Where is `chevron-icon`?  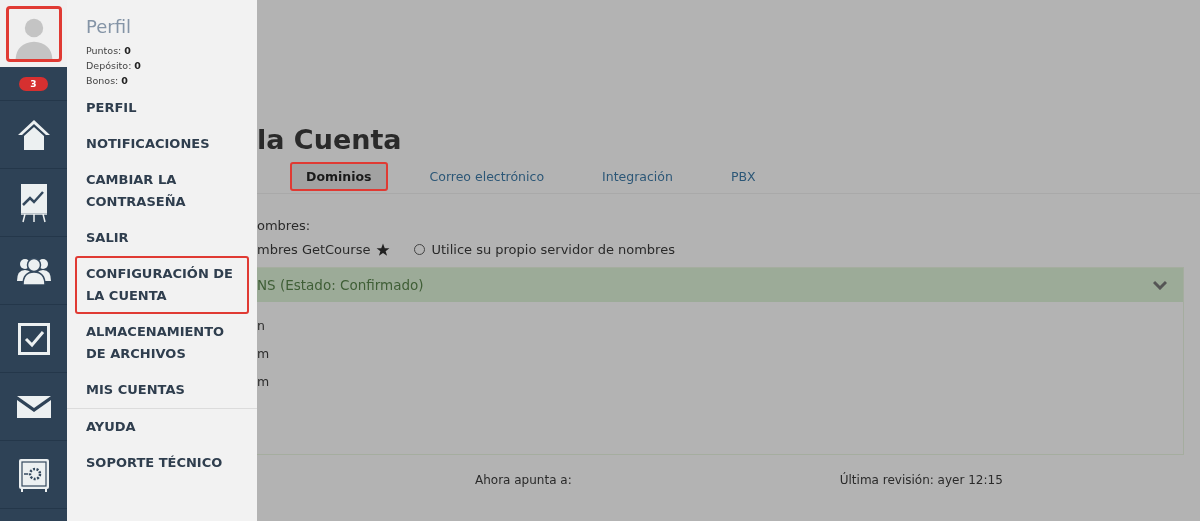
chevron-icon is located at coordinates (1160, 285).